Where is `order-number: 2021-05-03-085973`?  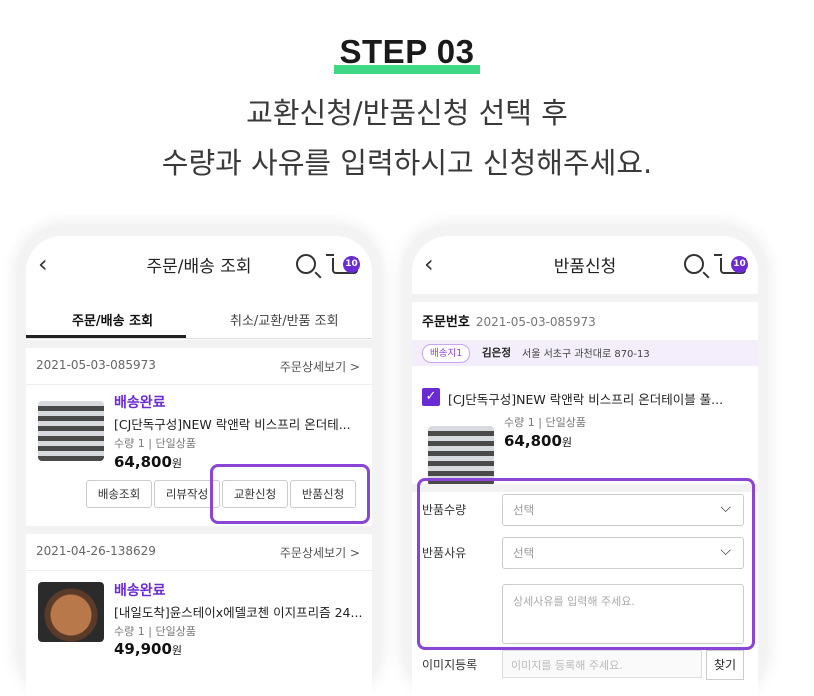 order-number: 2021-05-03-085973 is located at coordinates (535, 322).